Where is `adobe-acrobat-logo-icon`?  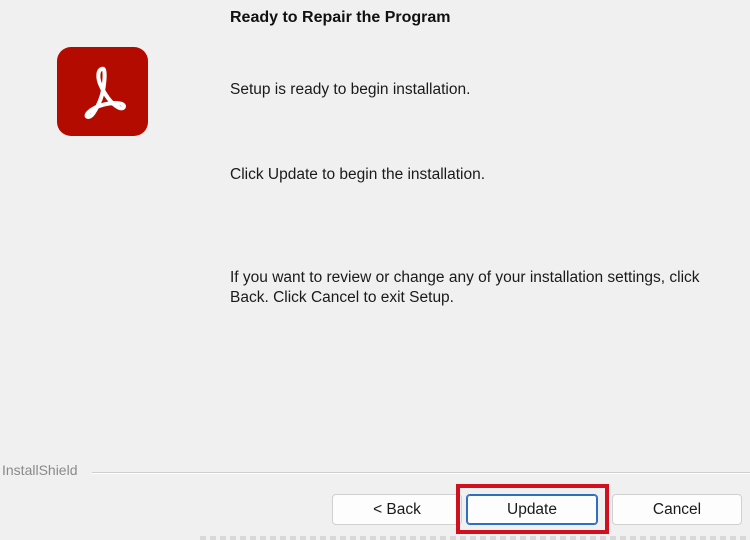 adobe-acrobat-logo-icon is located at coordinates (102, 91).